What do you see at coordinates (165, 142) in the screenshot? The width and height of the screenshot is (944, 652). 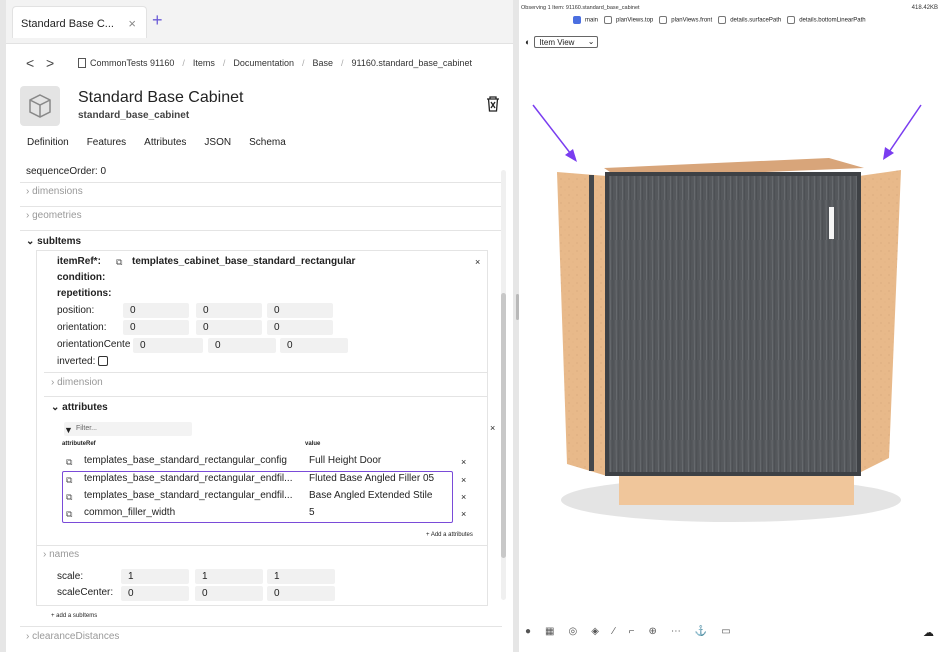 I see `tab-attributes: Attributes` at bounding box center [165, 142].